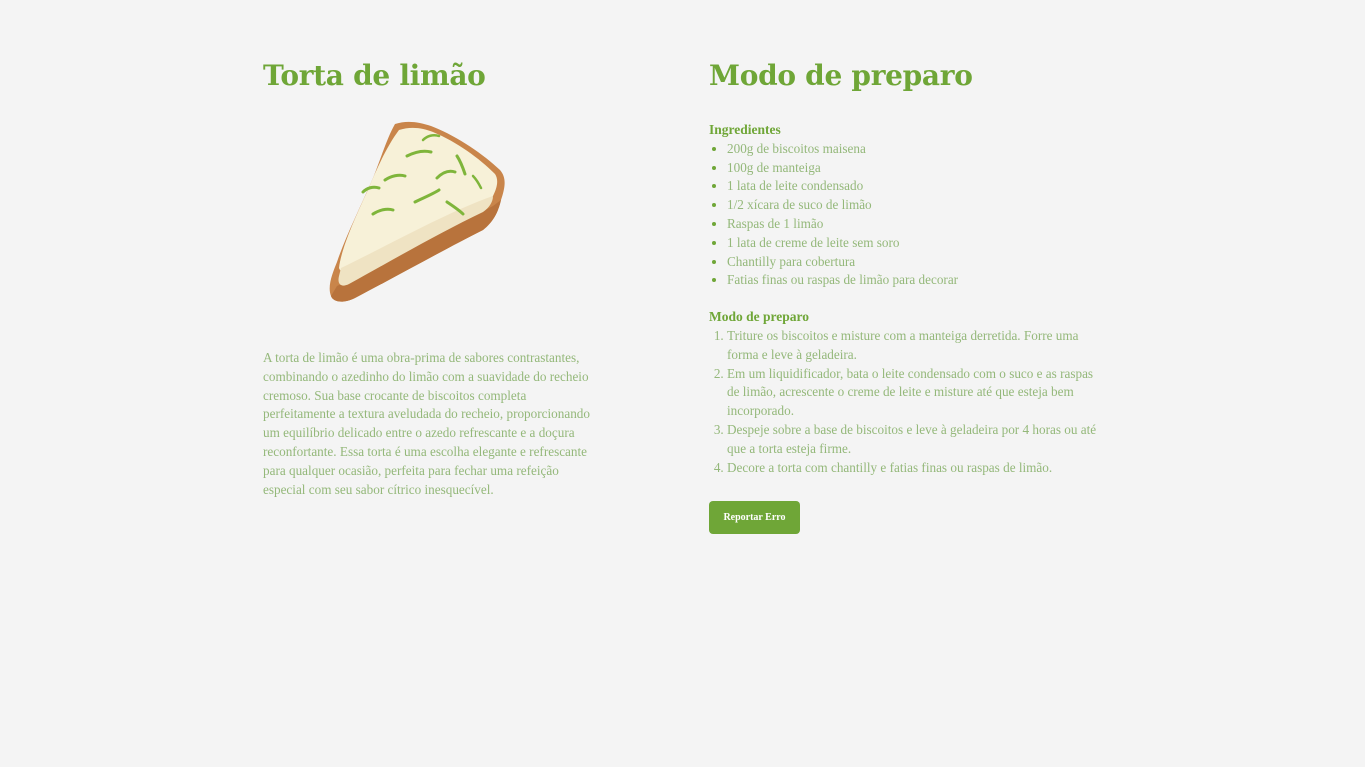  Describe the element at coordinates (918, 205) in the screenshot. I see `ingredient-item: 1/2 xícara de suco de limão` at that location.